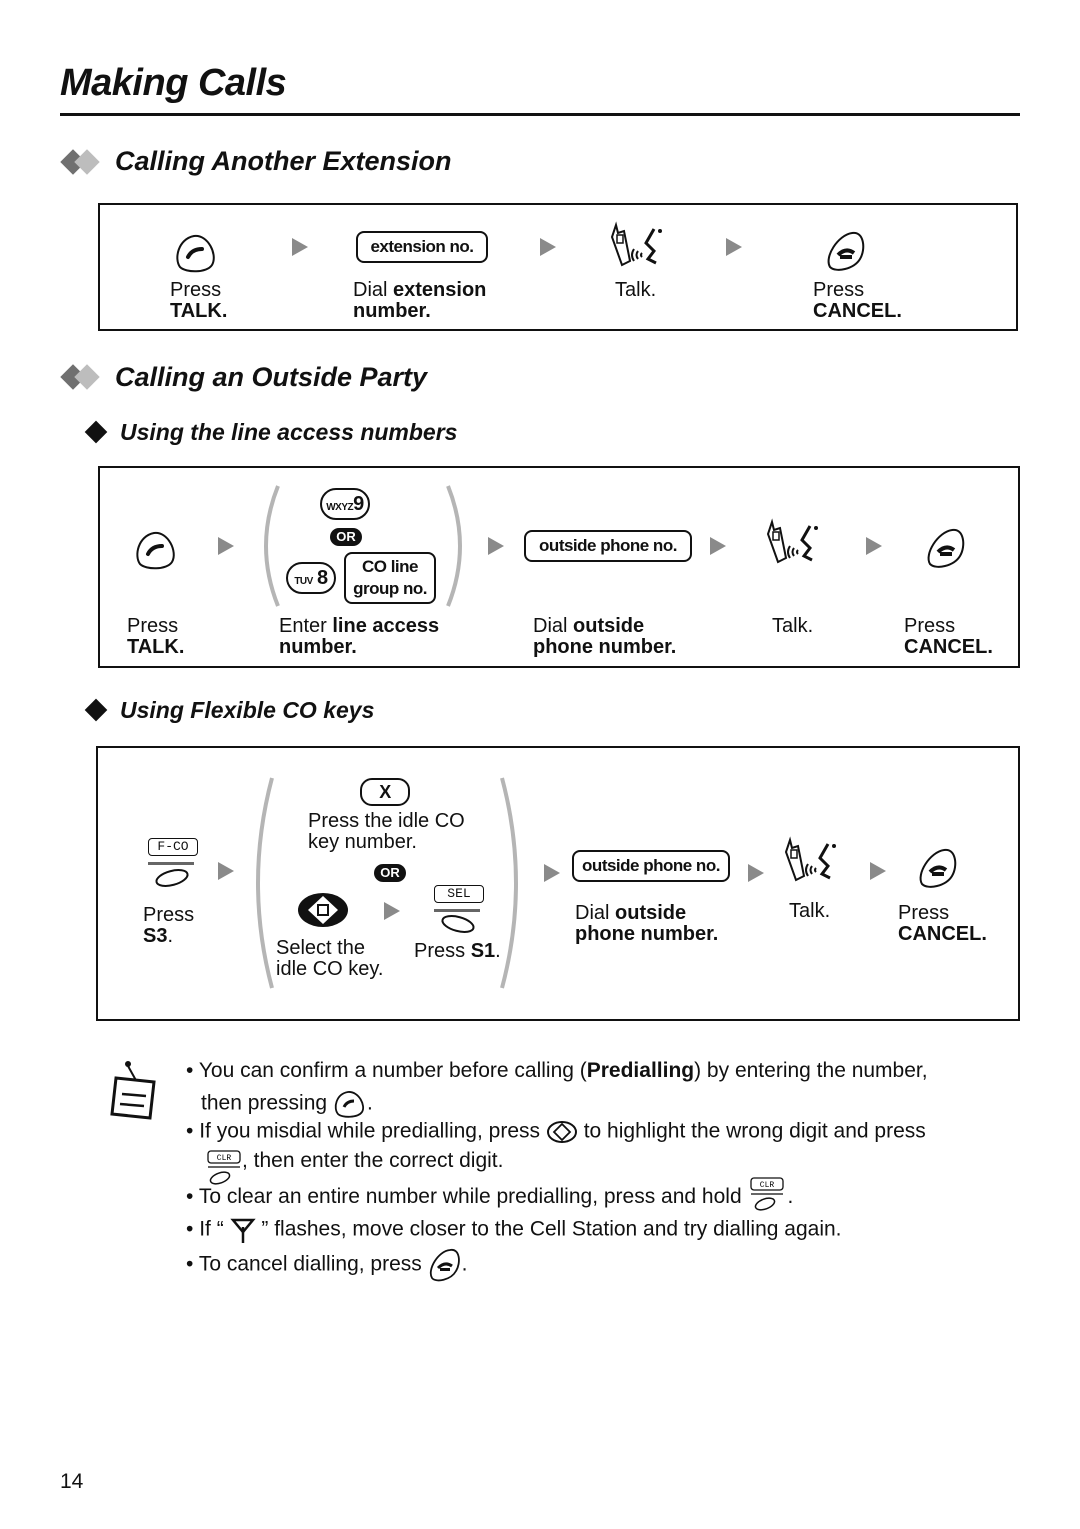 The height and width of the screenshot is (1529, 1080). What do you see at coordinates (271, 377) in the screenshot?
I see `section-heading-outside: Calling an Outside Party` at bounding box center [271, 377].